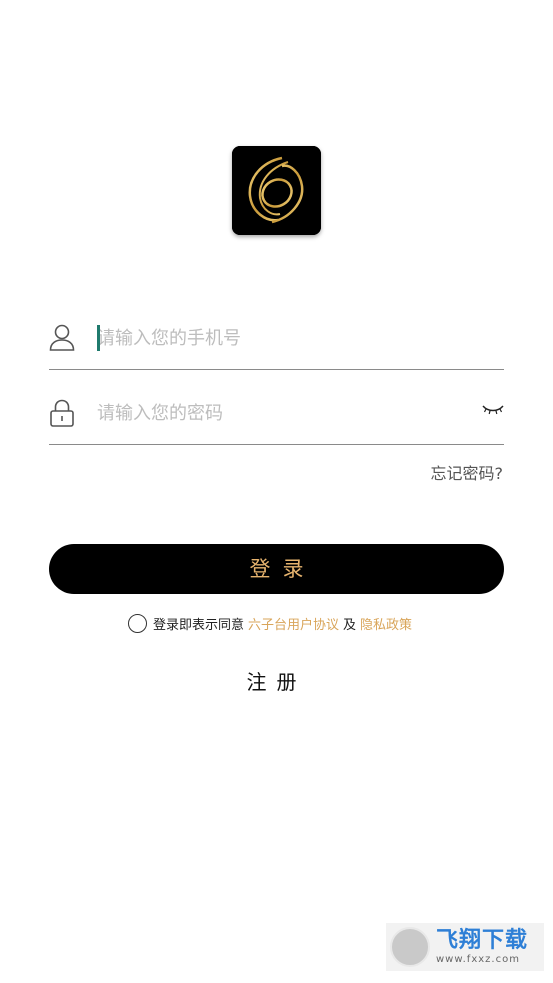  What do you see at coordinates (478, 959) in the screenshot?
I see `watermark-url: www.fxxz.com` at bounding box center [478, 959].